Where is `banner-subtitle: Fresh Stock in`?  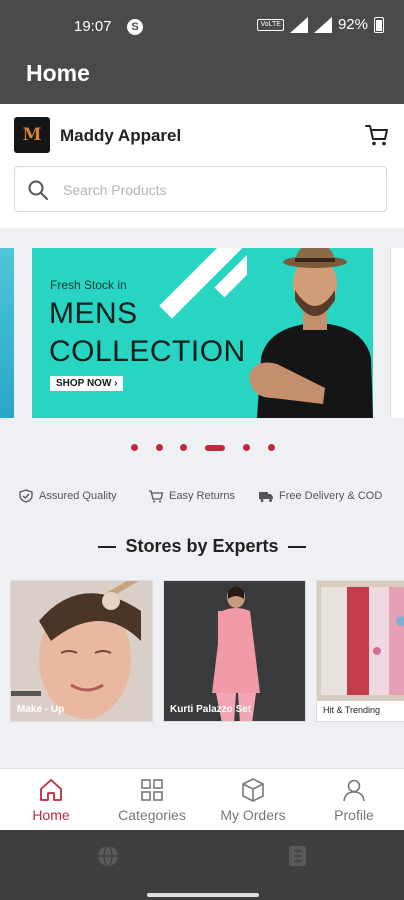
banner-subtitle: Fresh Stock in is located at coordinates (88, 285).